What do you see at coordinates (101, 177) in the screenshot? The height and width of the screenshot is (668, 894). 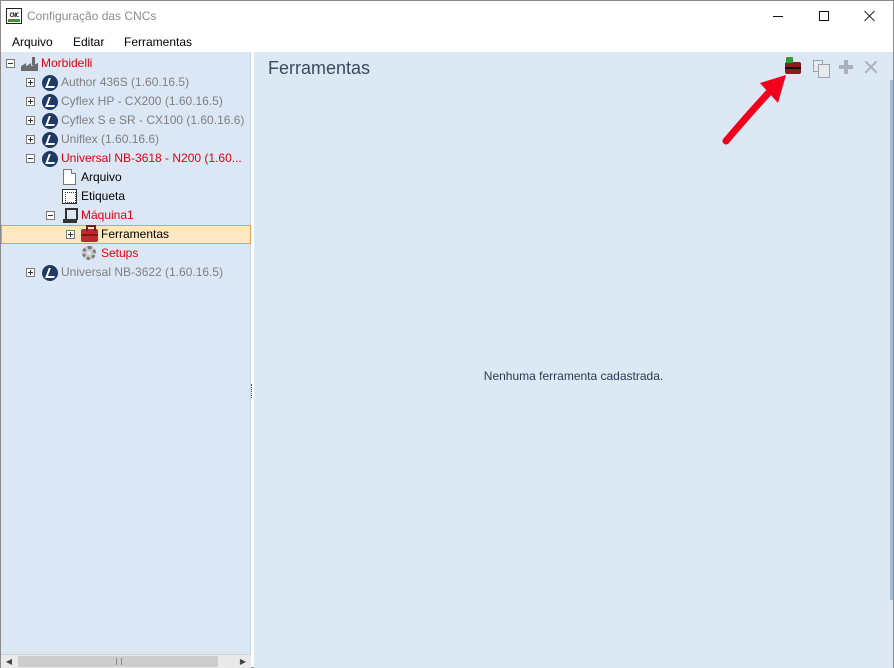 I see `tree-node-label: Arquivo` at bounding box center [101, 177].